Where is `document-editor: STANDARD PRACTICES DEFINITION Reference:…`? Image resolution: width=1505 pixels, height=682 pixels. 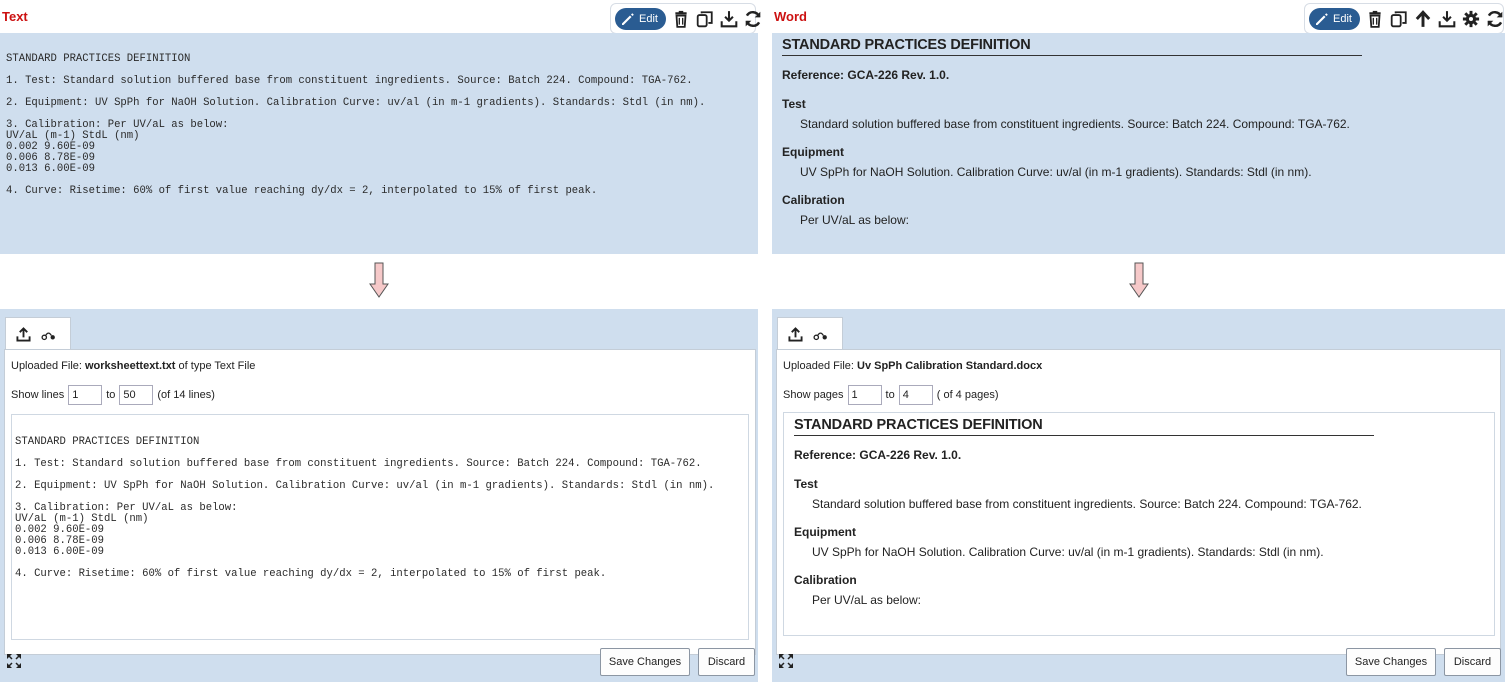 document-editor: STANDARD PRACTICES DEFINITION Reference:… is located at coordinates (1084, 510).